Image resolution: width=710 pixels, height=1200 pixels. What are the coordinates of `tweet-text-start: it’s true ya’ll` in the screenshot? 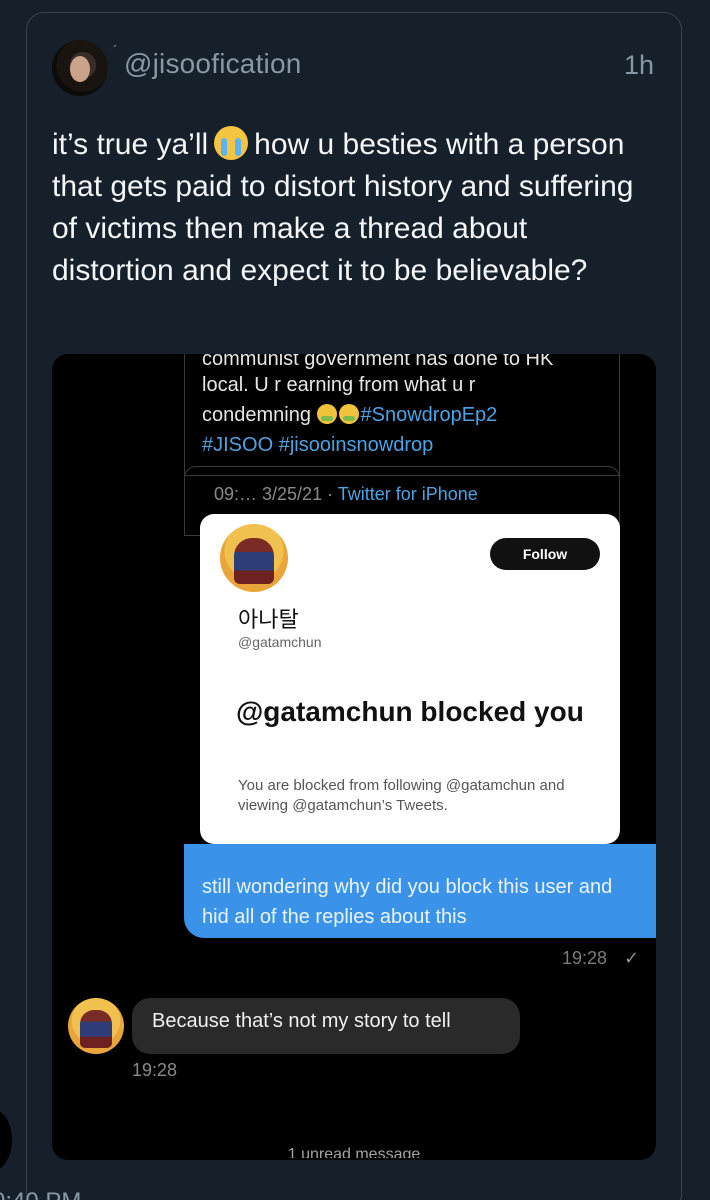 It's located at (130, 144).